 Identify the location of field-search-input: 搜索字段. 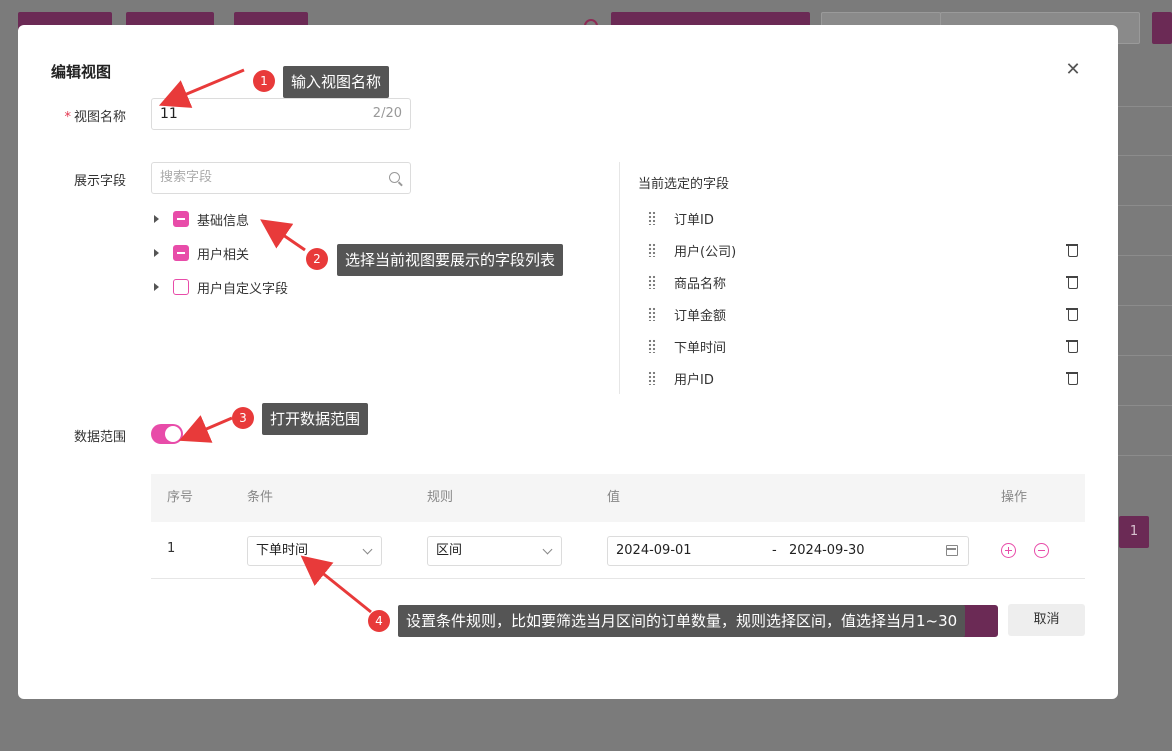
(281, 178).